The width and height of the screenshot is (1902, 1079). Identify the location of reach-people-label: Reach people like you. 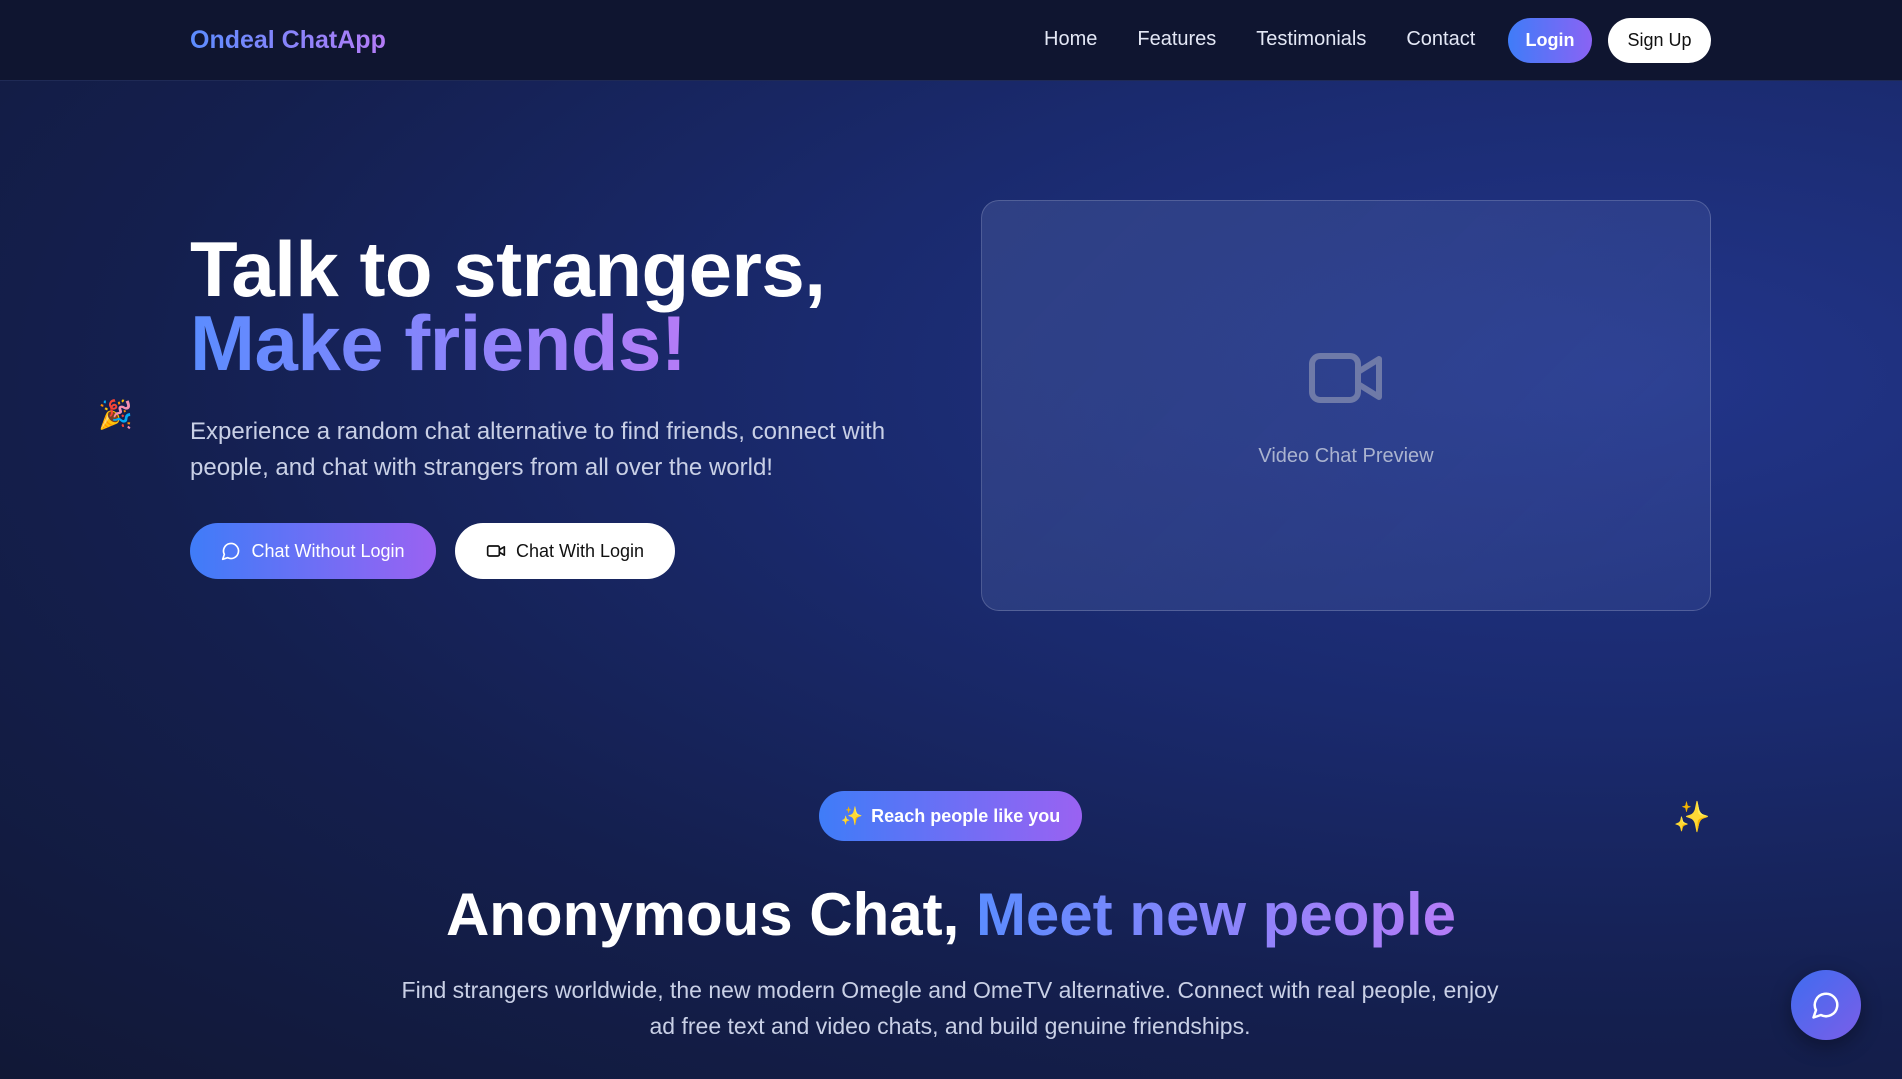
(966, 815).